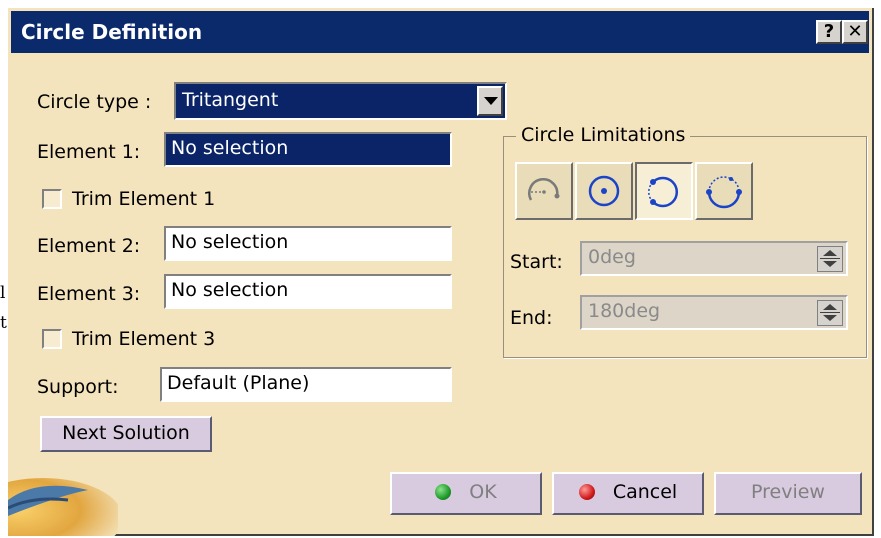 The height and width of the screenshot is (538, 881). I want to click on trim-element3-label: Trim Element 3, so click(144, 339).